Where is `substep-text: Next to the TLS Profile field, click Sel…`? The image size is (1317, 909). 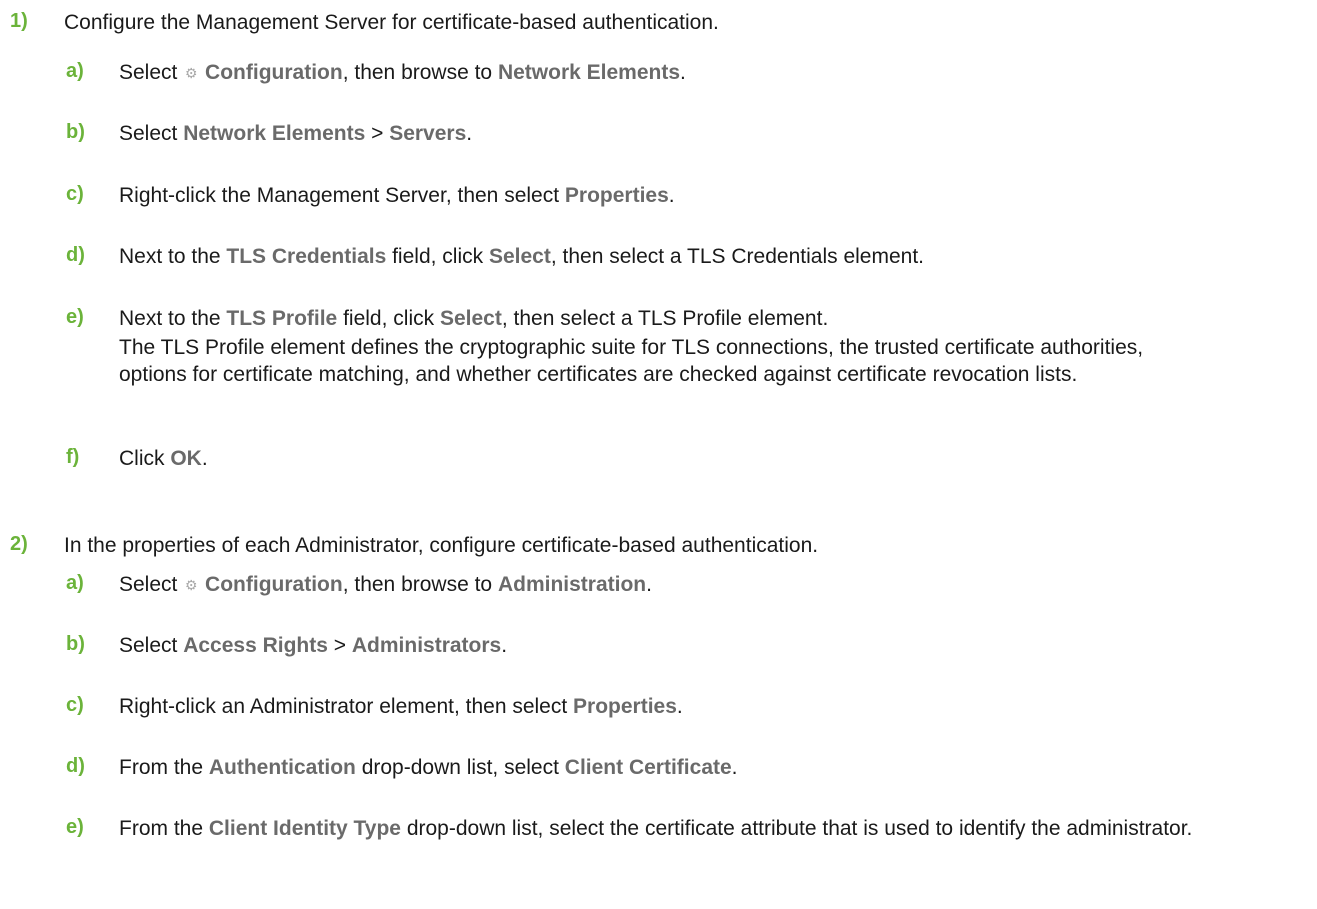 substep-text: Next to the TLS Profile field, click Sel… is located at coordinates (474, 318).